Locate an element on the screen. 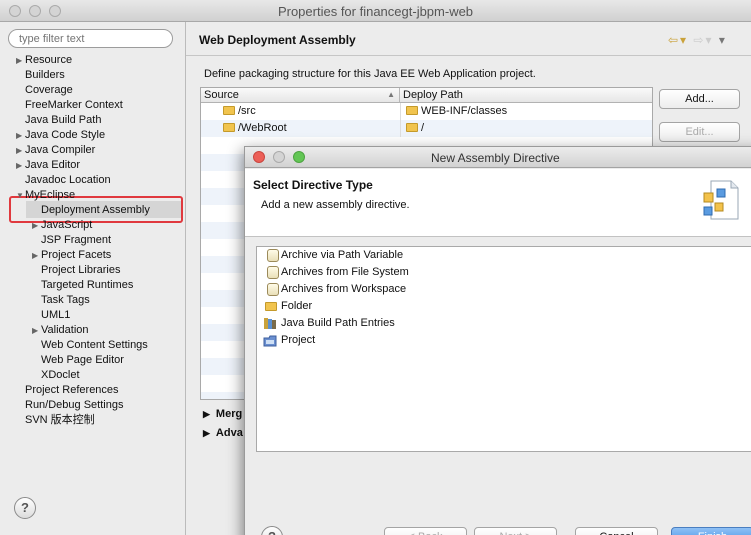 The image size is (751, 535). tree-item-project-facets: ▶ Project Facets is located at coordinates (71, 255).